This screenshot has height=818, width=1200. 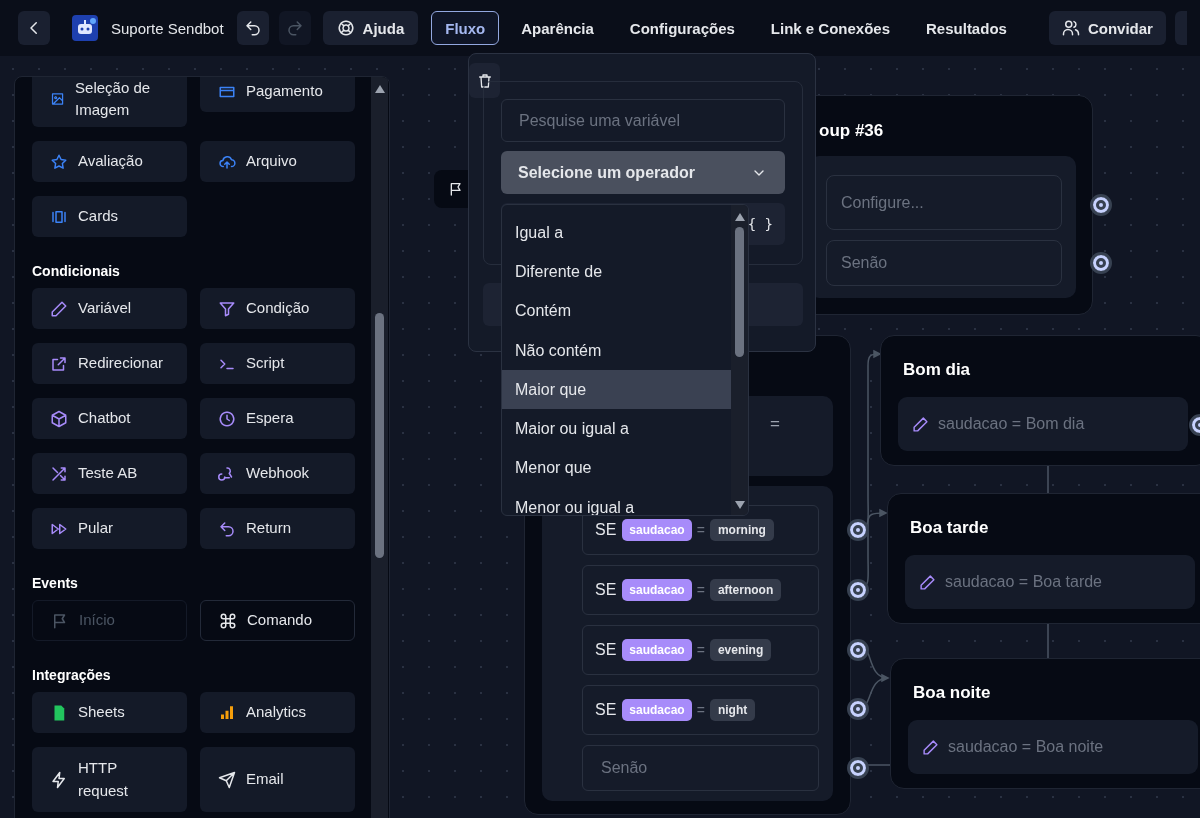 I want to click on redo-icon, so click(x=294, y=28).